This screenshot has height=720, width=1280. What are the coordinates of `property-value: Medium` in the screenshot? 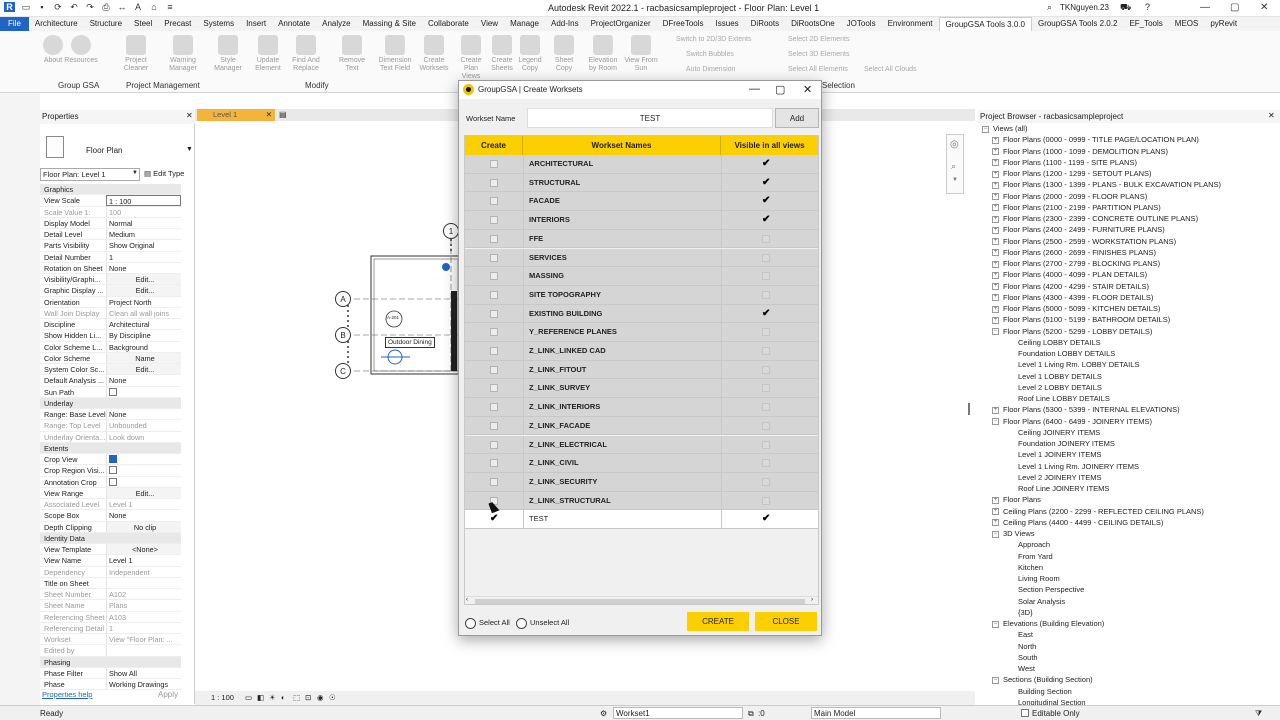 It's located at (143, 234).